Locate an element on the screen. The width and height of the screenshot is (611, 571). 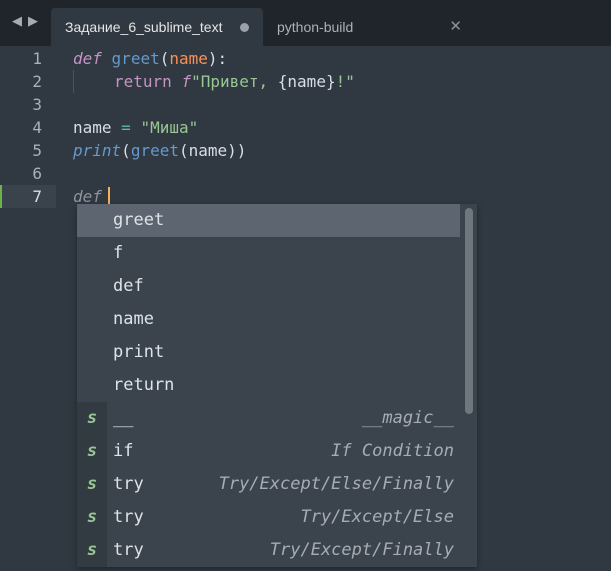
item-label: f is located at coordinates (118, 253).